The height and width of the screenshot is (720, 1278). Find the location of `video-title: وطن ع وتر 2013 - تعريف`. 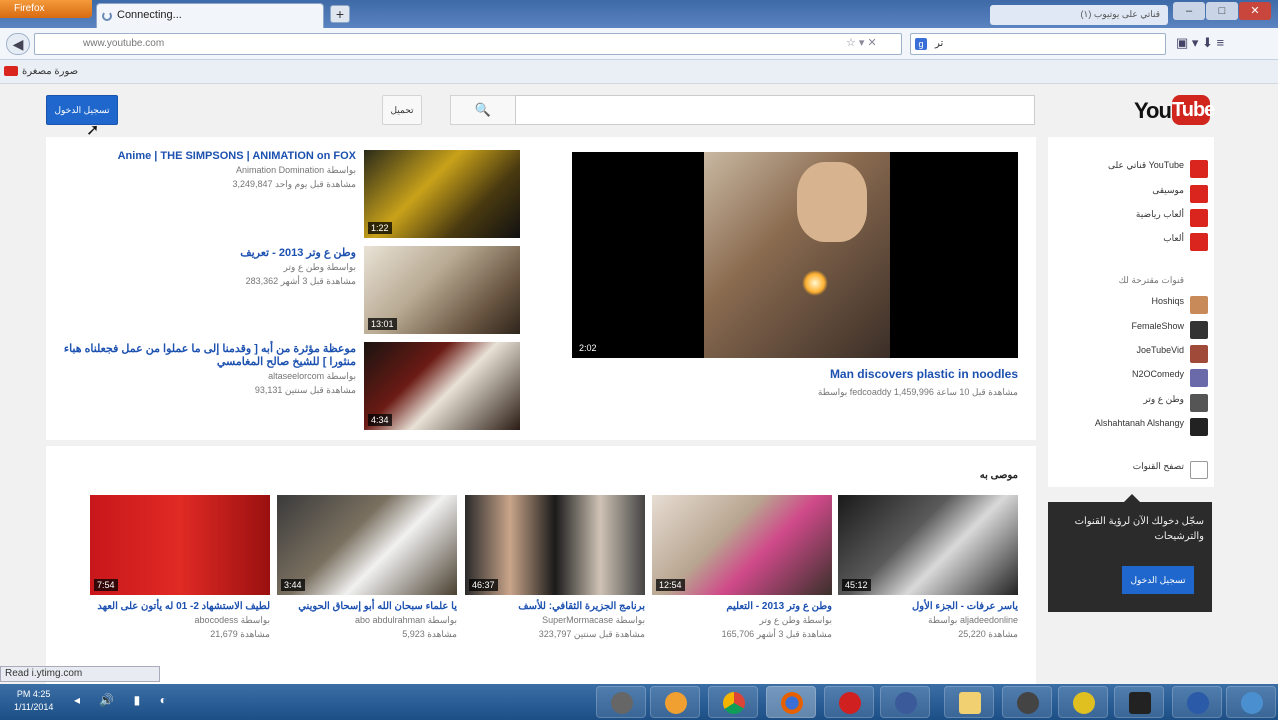

video-title: وطن ع وتر 2013 - تعريف is located at coordinates (201, 252).